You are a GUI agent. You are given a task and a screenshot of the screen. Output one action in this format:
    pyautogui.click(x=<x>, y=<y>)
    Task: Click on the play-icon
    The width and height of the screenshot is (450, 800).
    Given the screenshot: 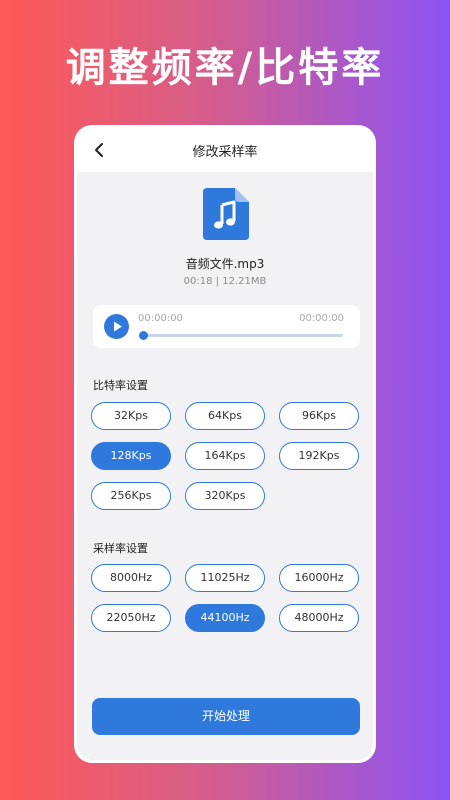 What is the action you would take?
    pyautogui.click(x=118, y=326)
    